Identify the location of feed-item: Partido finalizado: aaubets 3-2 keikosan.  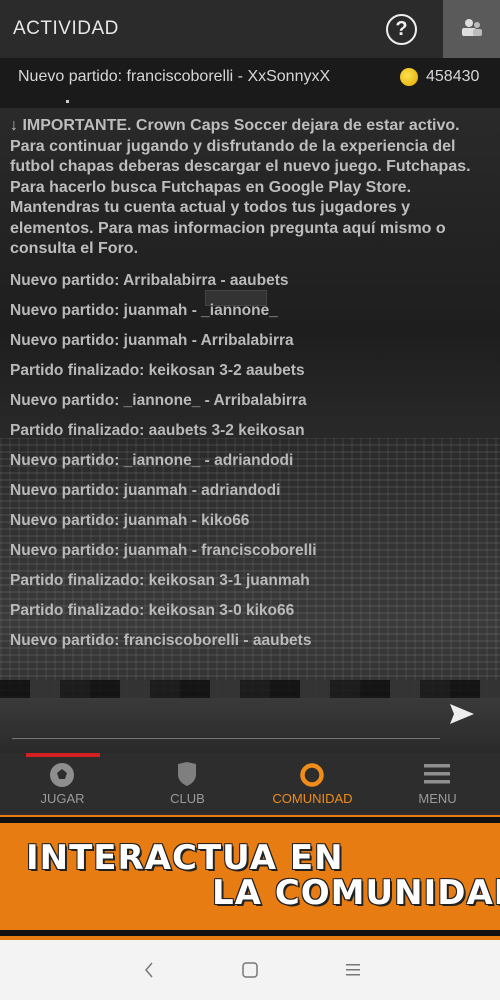
(157, 430).